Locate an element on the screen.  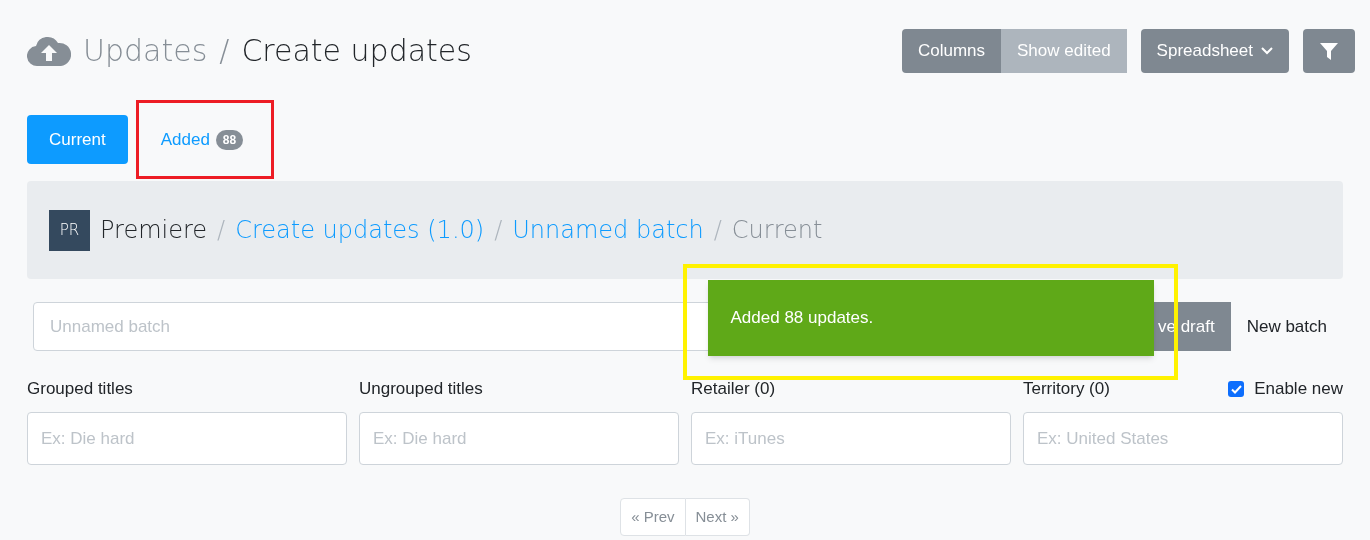
chevron-down-icon is located at coordinates (1267, 50).